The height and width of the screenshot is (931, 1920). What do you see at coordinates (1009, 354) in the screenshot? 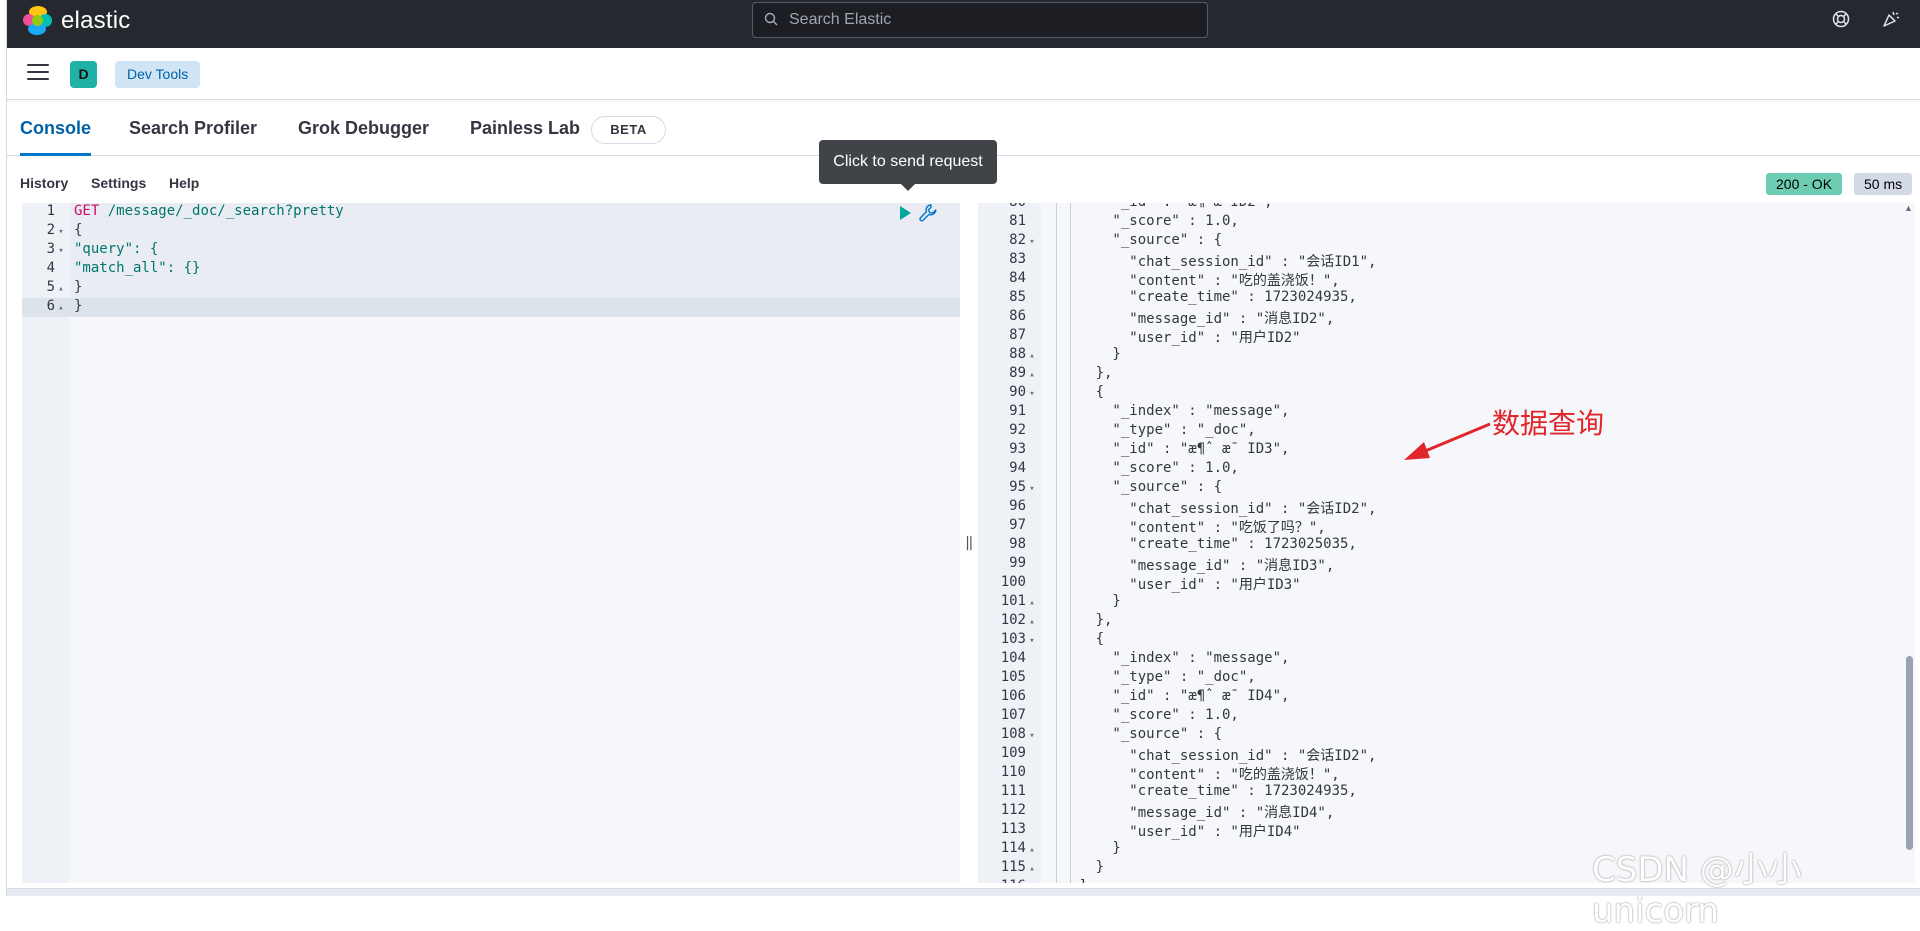
I see `line-number: 88 ▴` at bounding box center [1009, 354].